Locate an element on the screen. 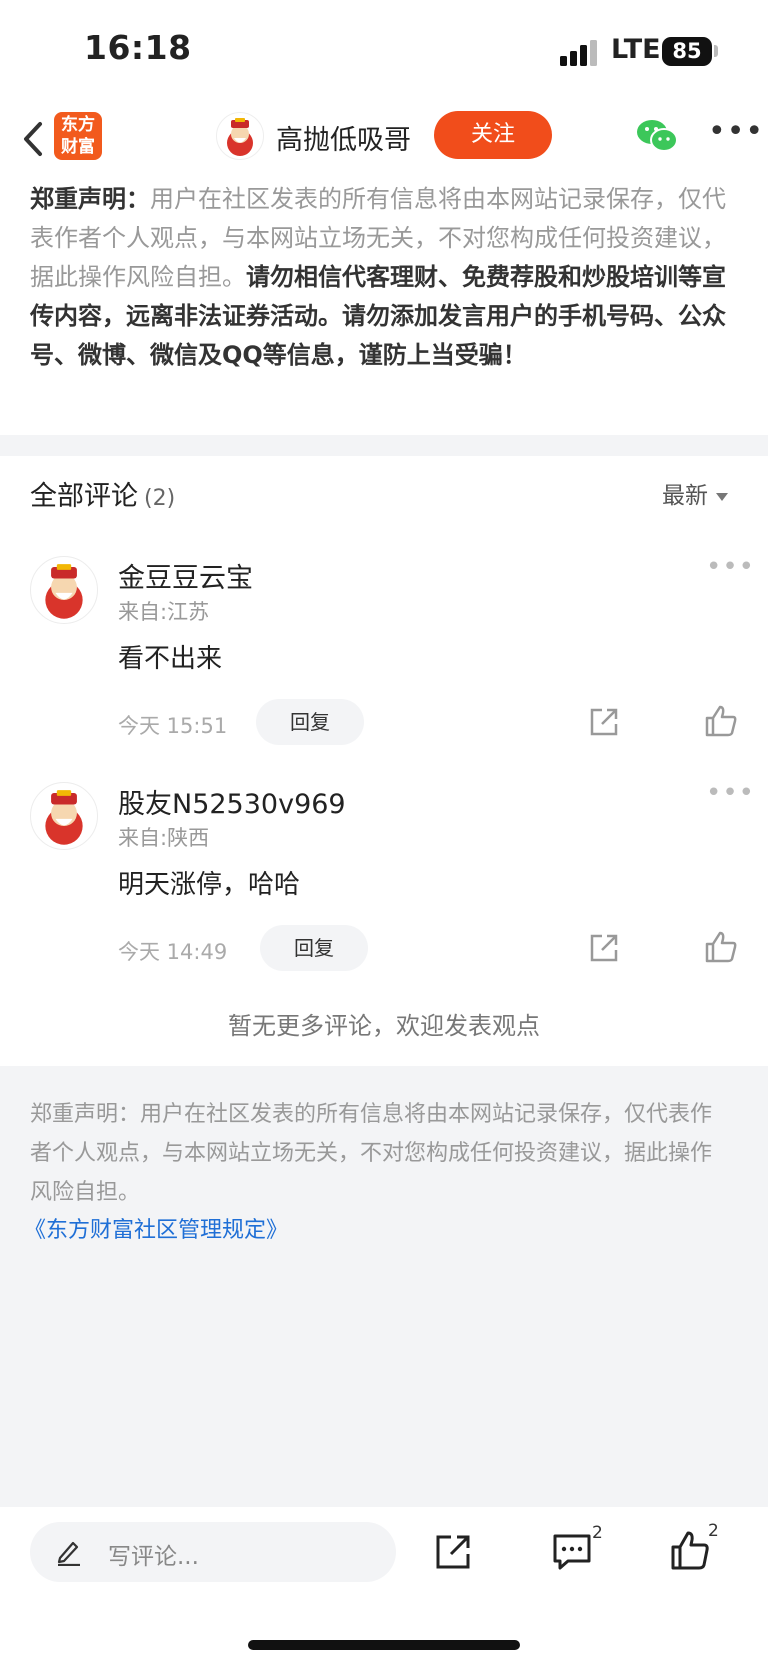  section-divider is located at coordinates (384, 445).